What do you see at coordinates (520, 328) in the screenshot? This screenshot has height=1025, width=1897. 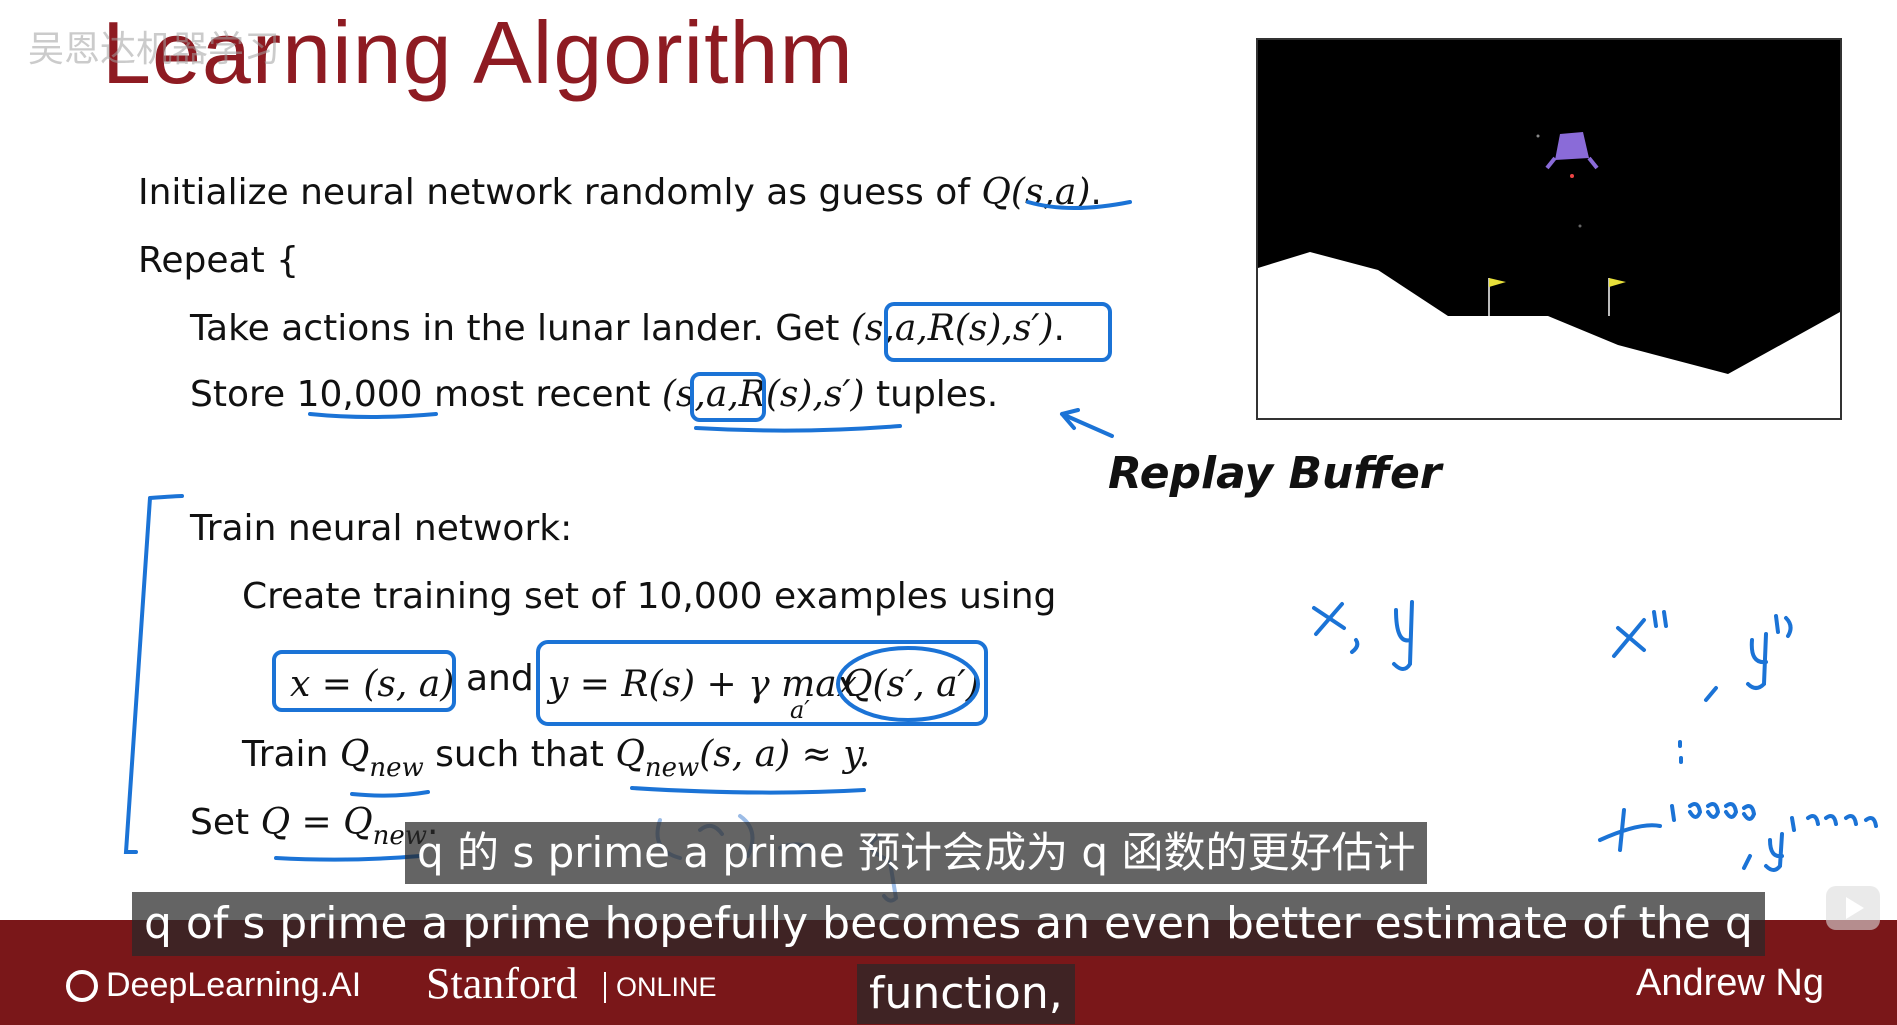 I see `line-take-actions-text: Take actions in the lunar lander. Get` at bounding box center [520, 328].